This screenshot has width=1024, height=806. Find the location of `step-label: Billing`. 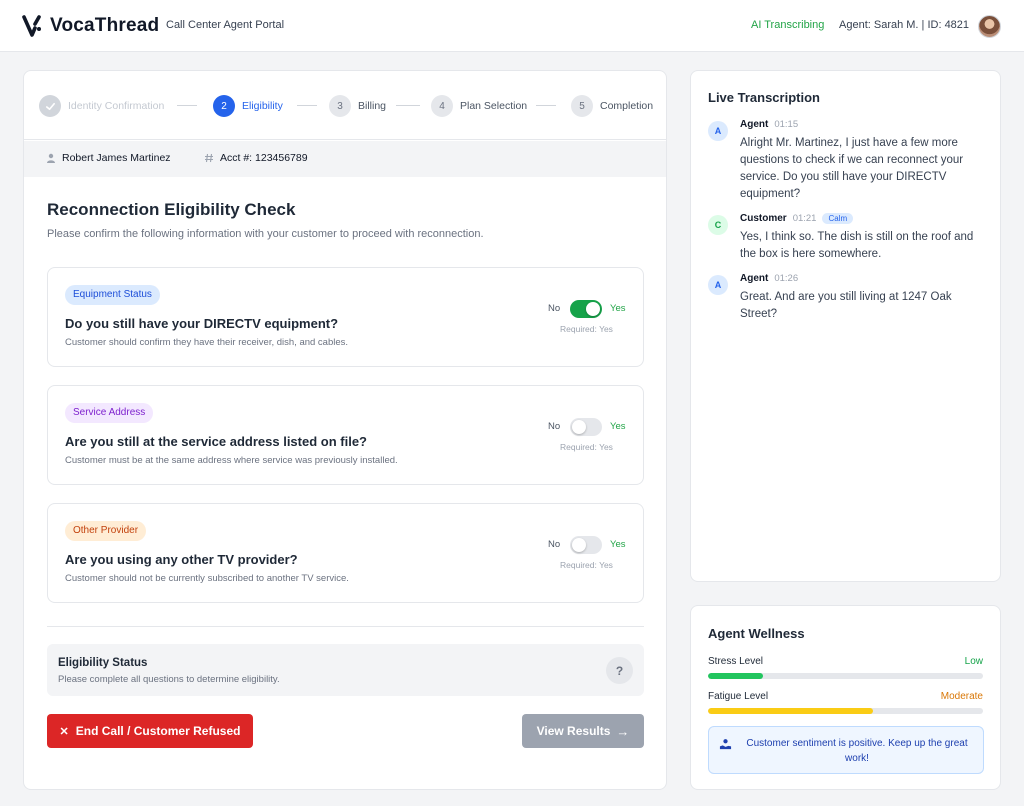

step-label: Billing is located at coordinates (372, 106).